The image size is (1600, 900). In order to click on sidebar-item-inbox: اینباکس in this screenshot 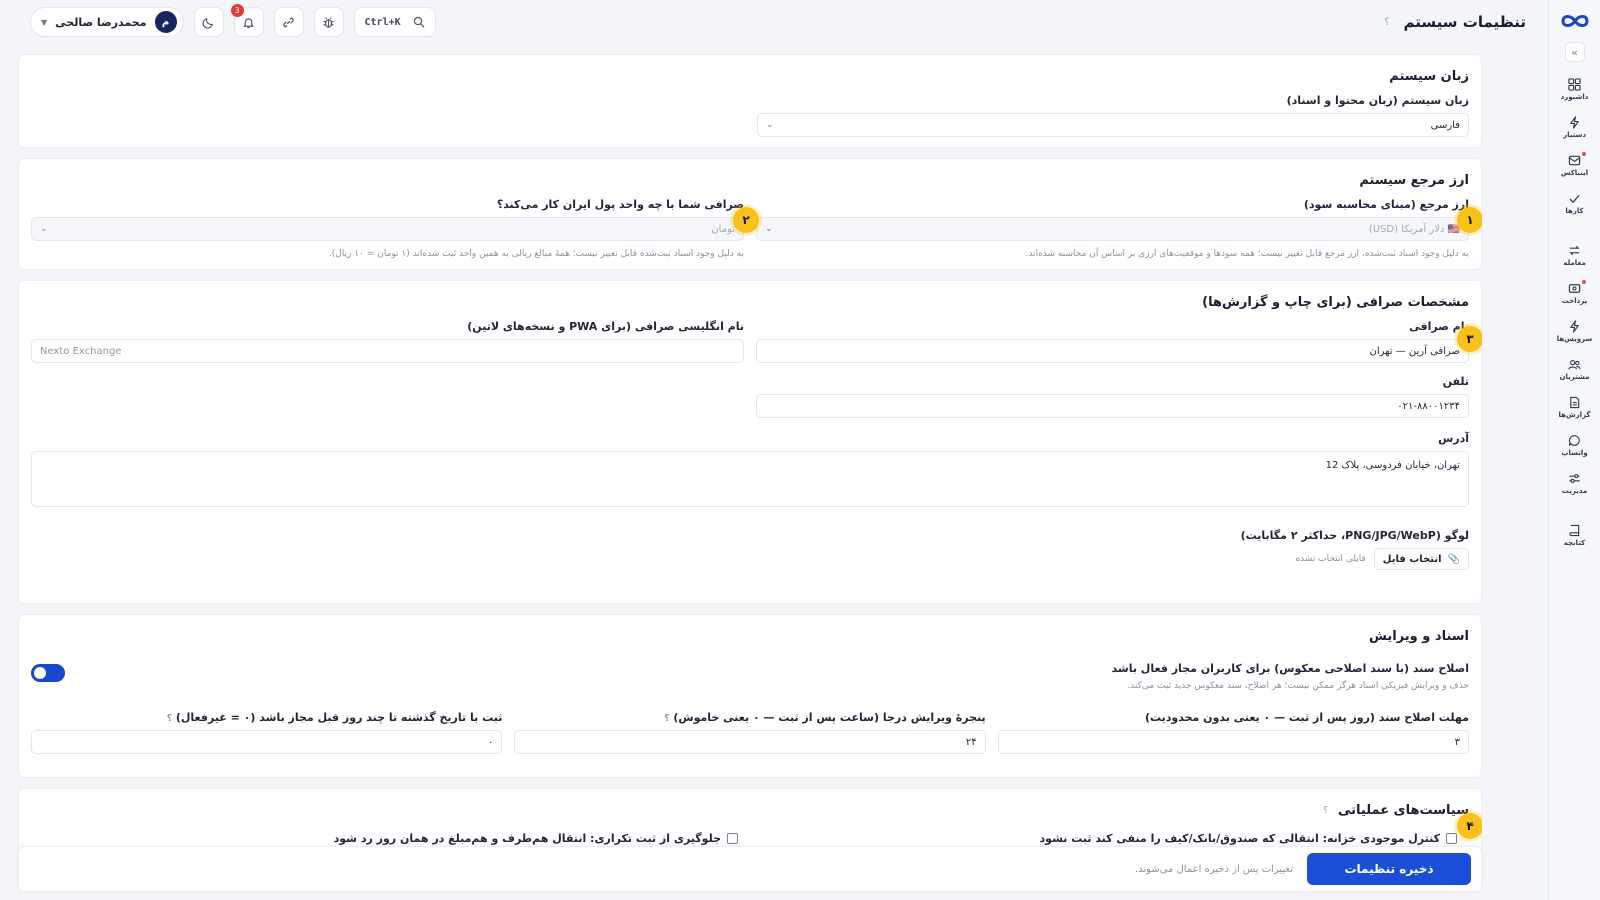, I will do `click(1575, 165)`.